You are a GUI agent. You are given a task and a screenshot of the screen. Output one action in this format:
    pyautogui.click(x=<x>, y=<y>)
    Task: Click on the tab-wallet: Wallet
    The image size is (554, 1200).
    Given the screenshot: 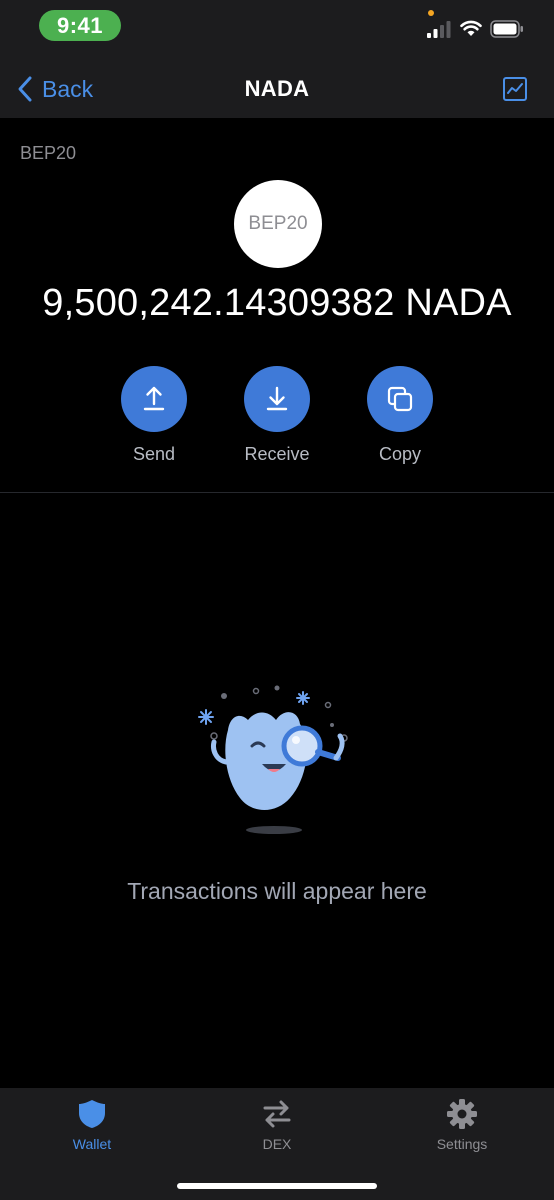 What is the action you would take?
    pyautogui.click(x=92, y=1125)
    